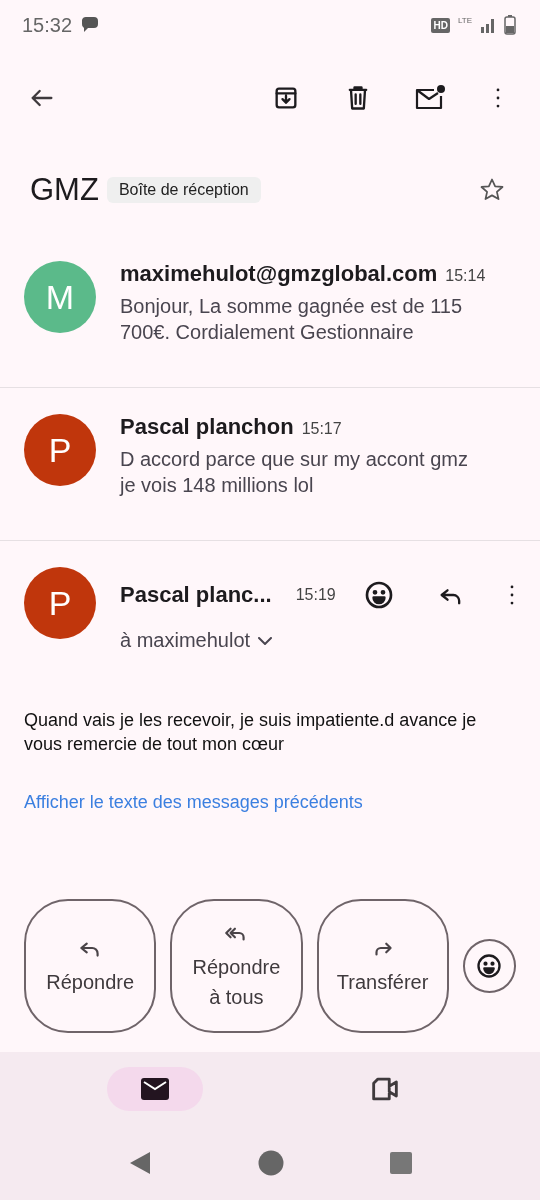 This screenshot has height=1200, width=540. I want to click on message-time: 15:14, so click(465, 276).